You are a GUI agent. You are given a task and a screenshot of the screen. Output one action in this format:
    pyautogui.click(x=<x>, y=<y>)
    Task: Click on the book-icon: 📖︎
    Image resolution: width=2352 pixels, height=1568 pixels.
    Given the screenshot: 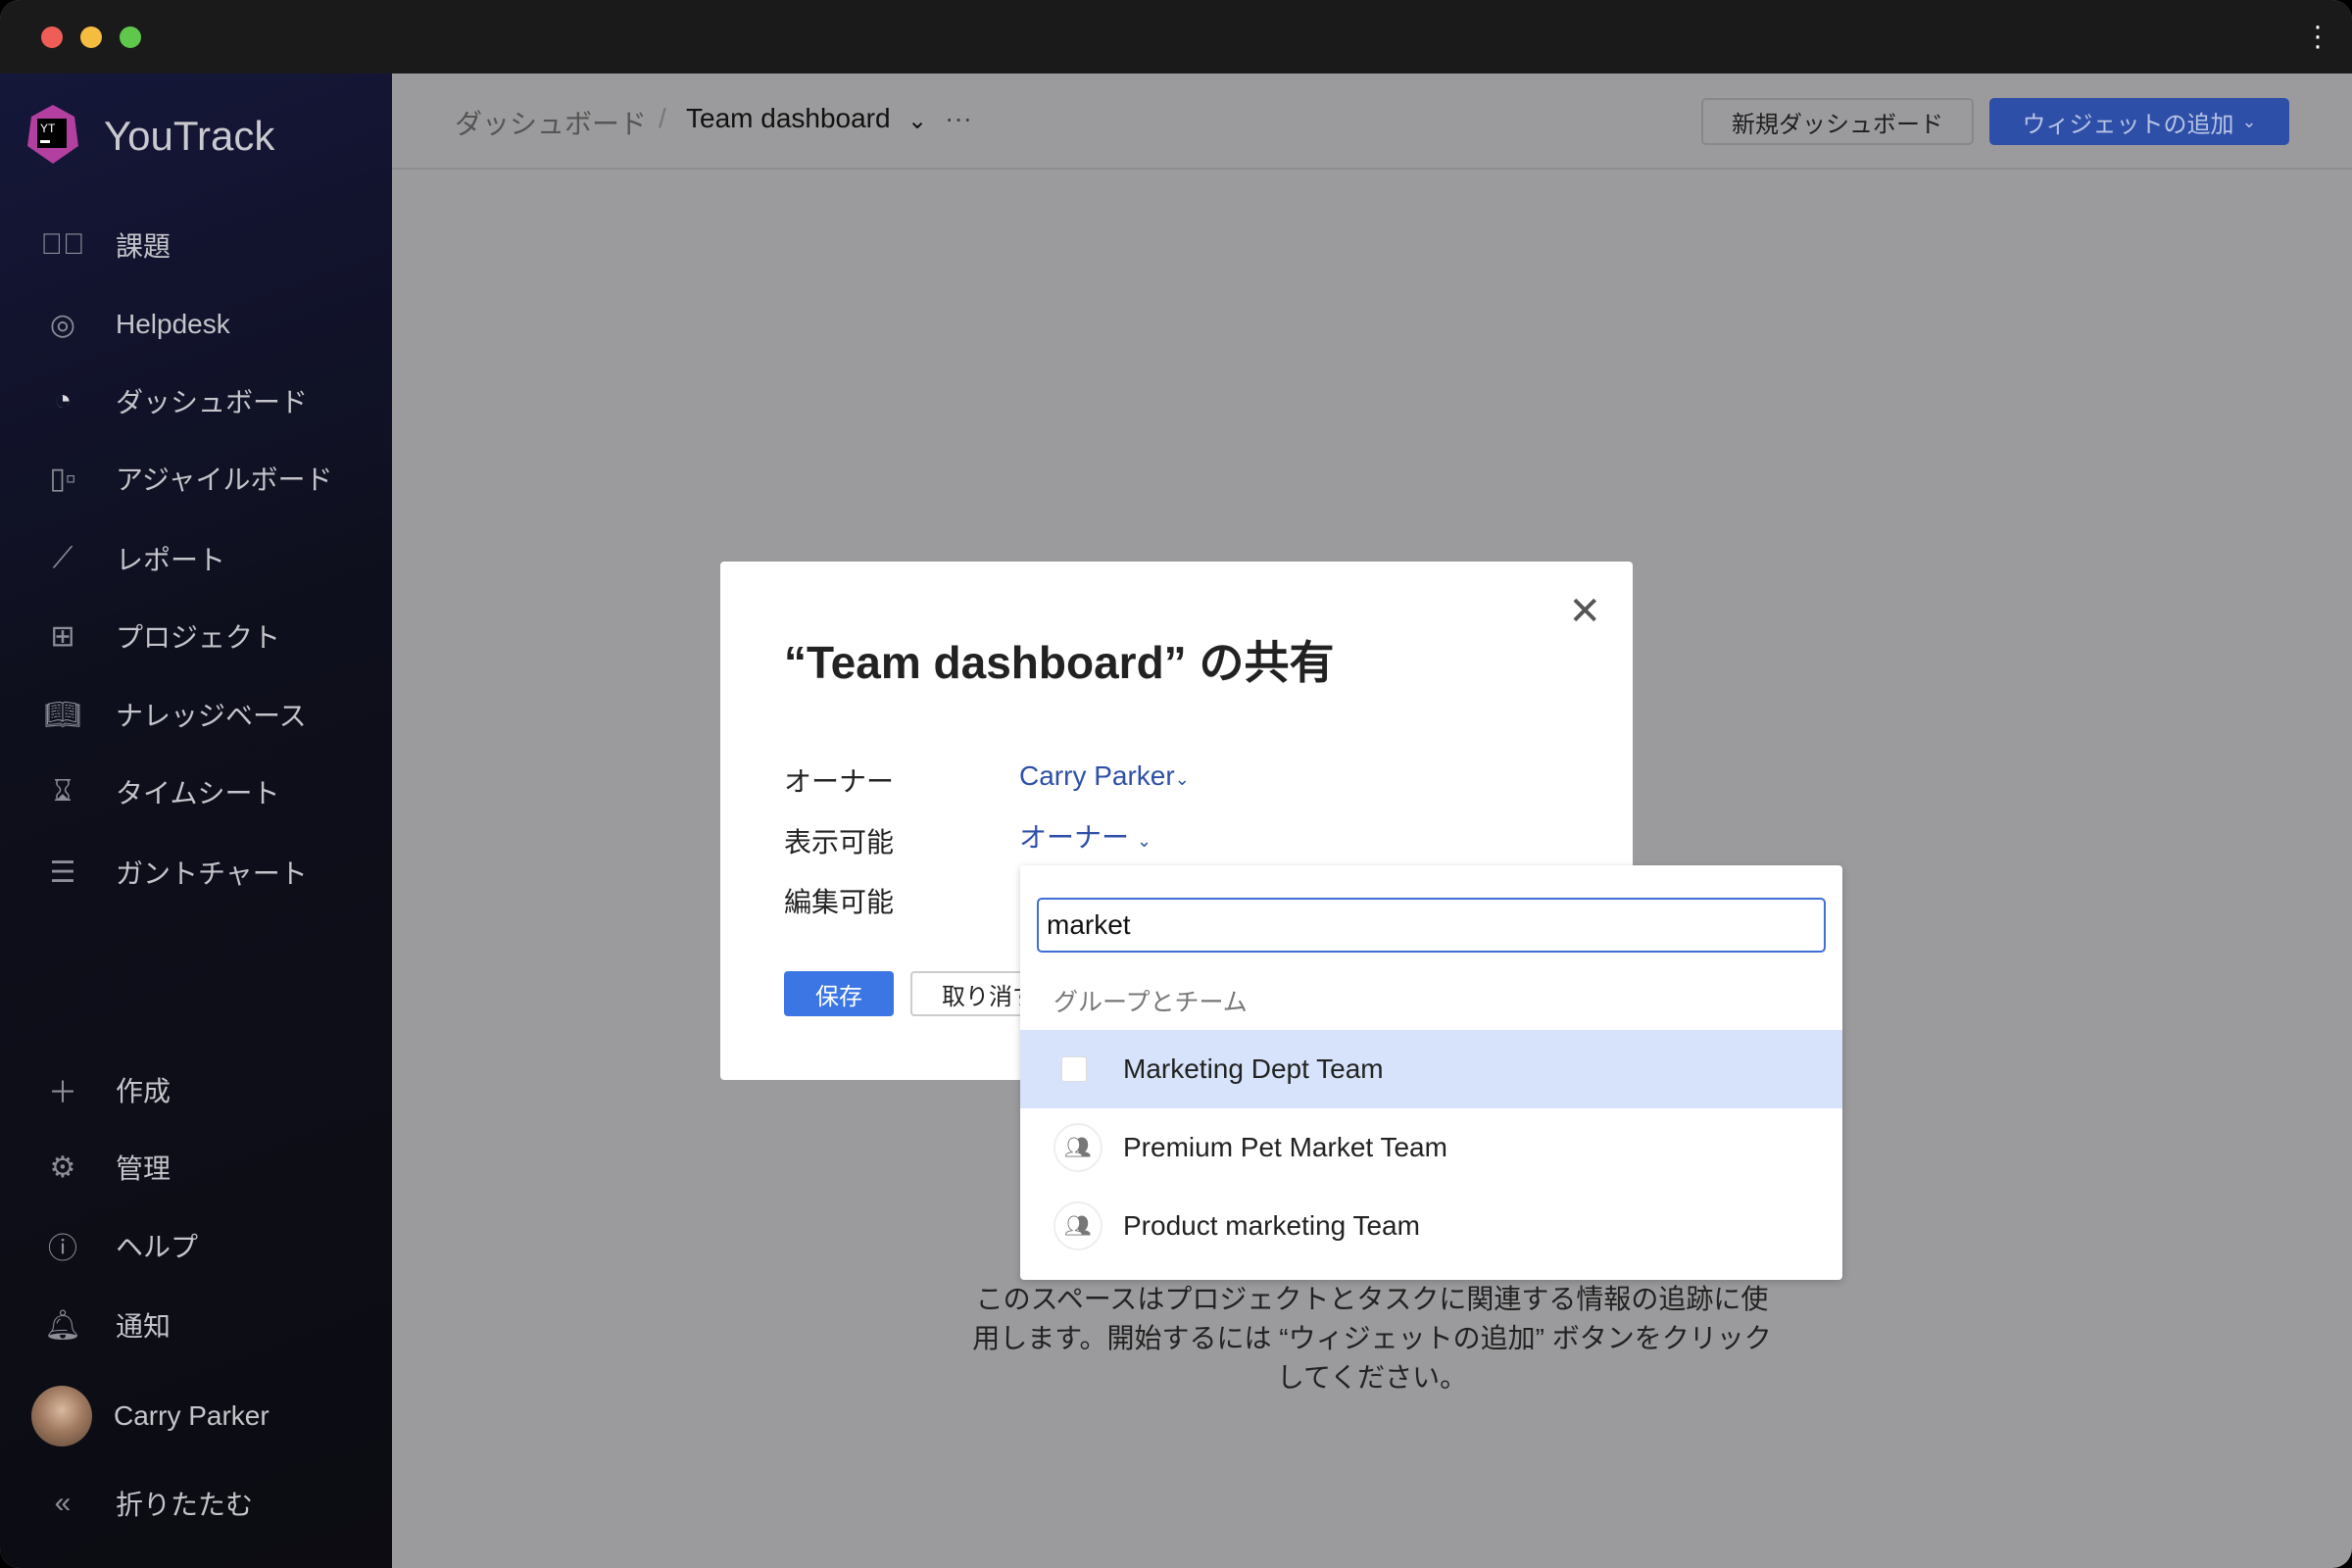 What is the action you would take?
    pyautogui.click(x=62, y=714)
    